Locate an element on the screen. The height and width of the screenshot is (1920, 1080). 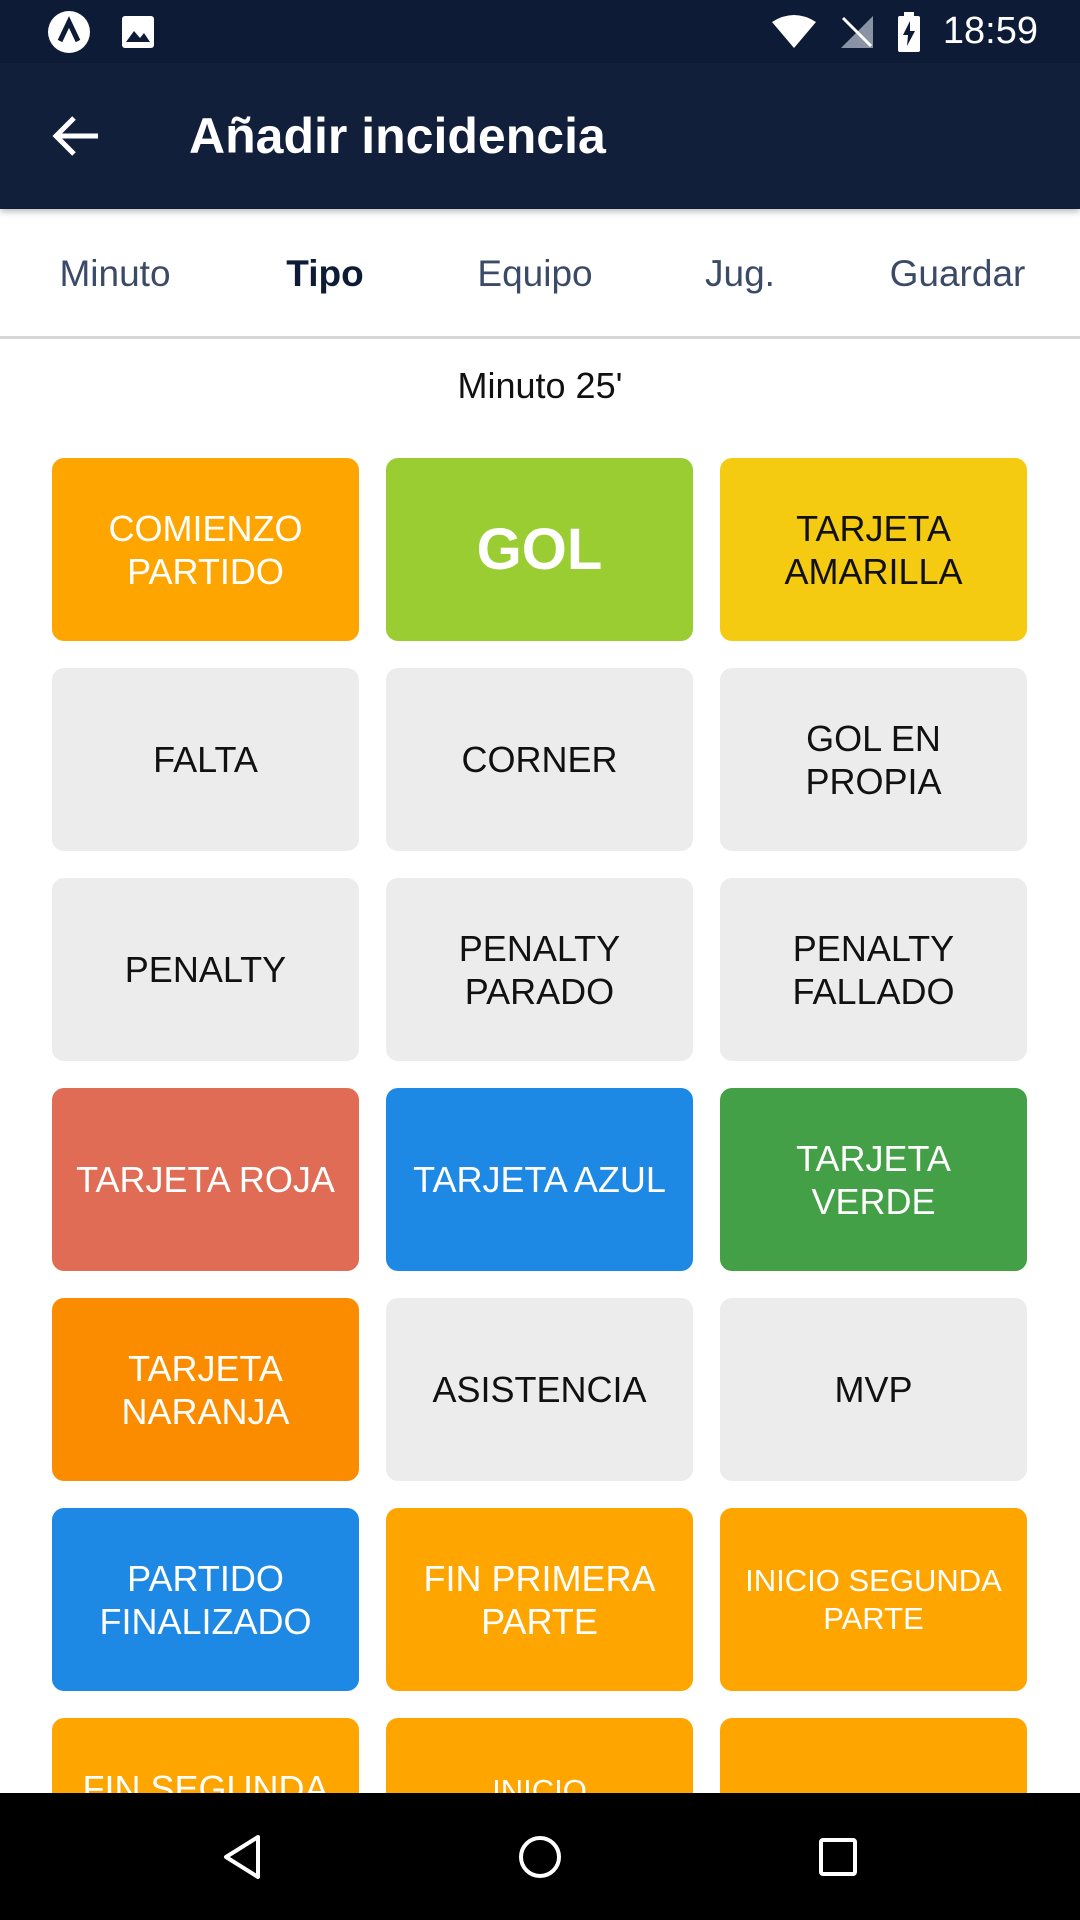
event-button-tarjeta-naranja: TARJETA NARANJA is located at coordinates (205, 1389).